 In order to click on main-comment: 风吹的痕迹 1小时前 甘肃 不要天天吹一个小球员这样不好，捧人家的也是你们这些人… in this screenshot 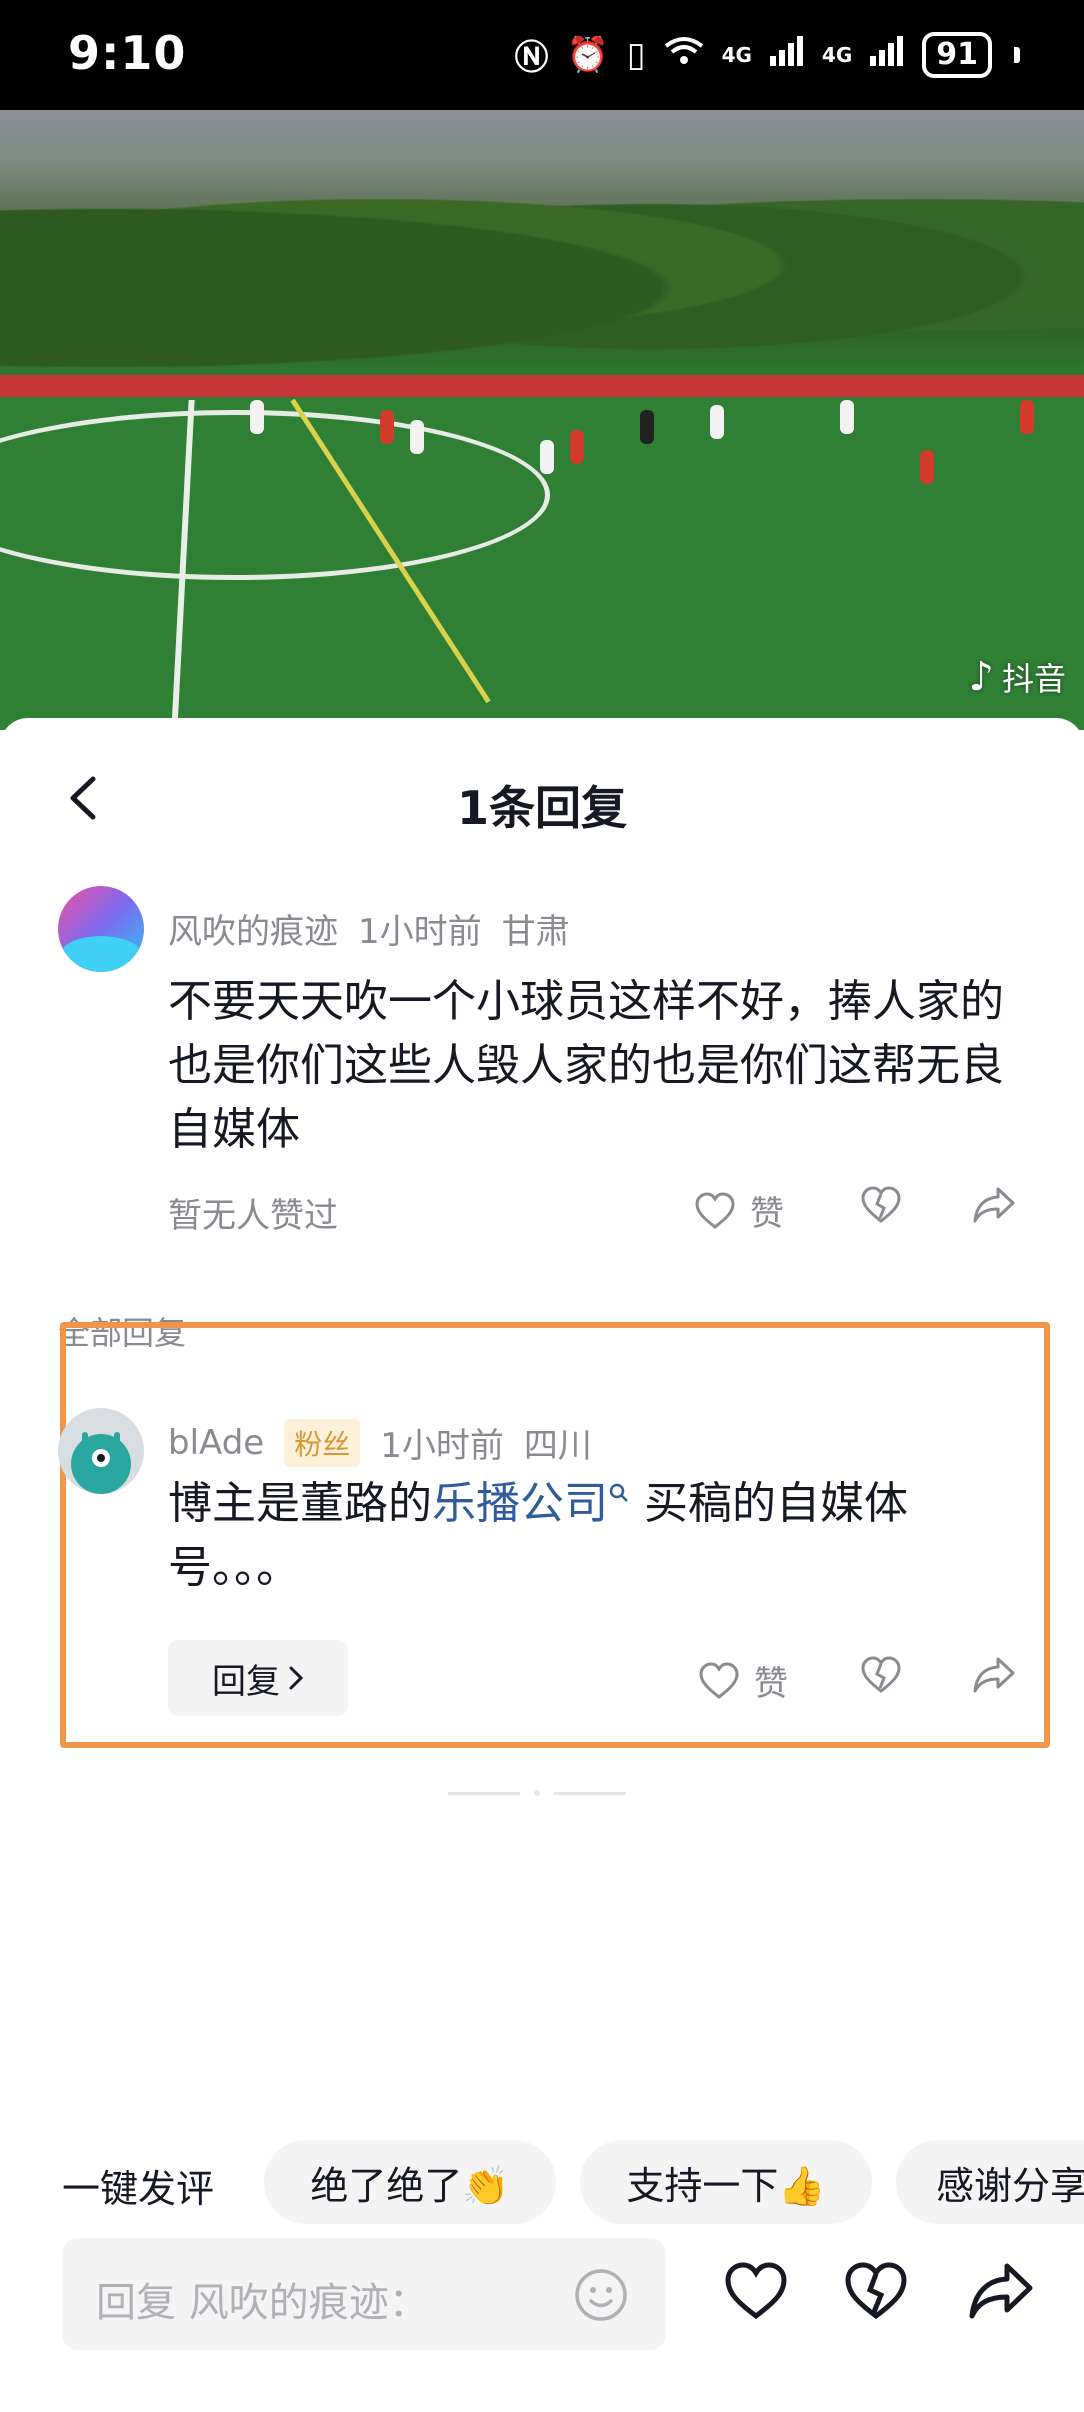, I will do `click(542, 1057)`.